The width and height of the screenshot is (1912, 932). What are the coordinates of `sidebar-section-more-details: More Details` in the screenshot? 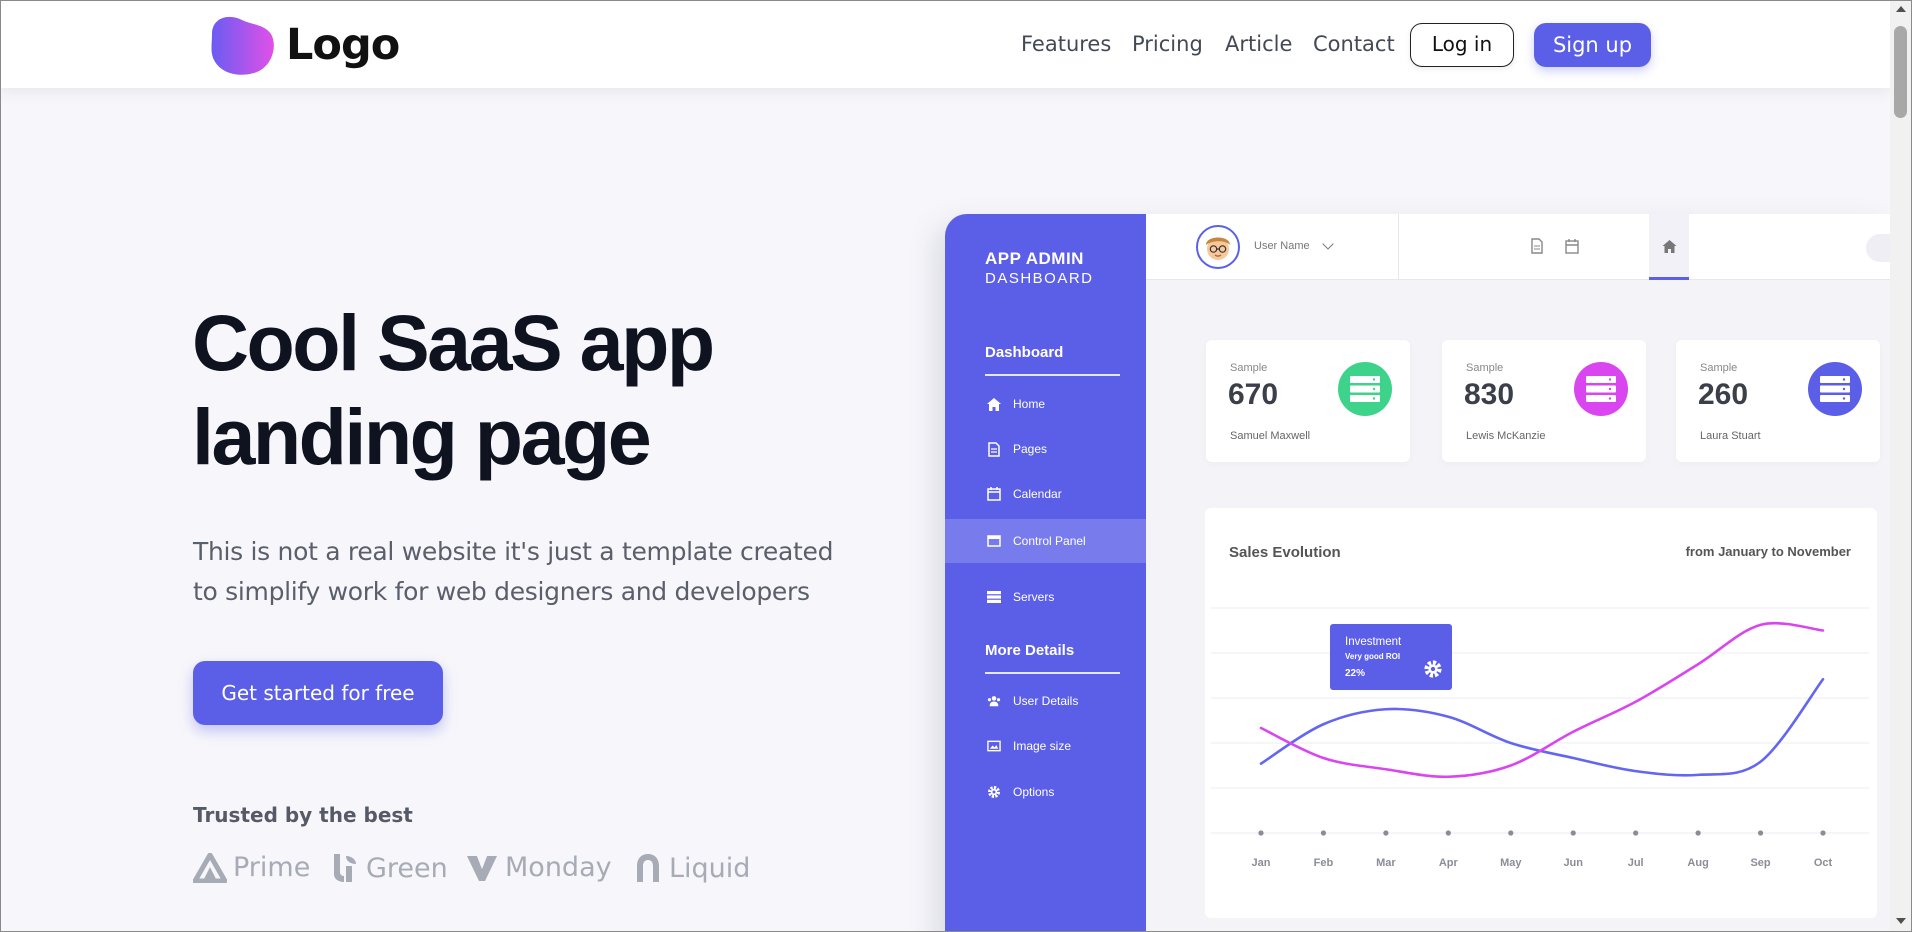 It's located at (1030, 650).